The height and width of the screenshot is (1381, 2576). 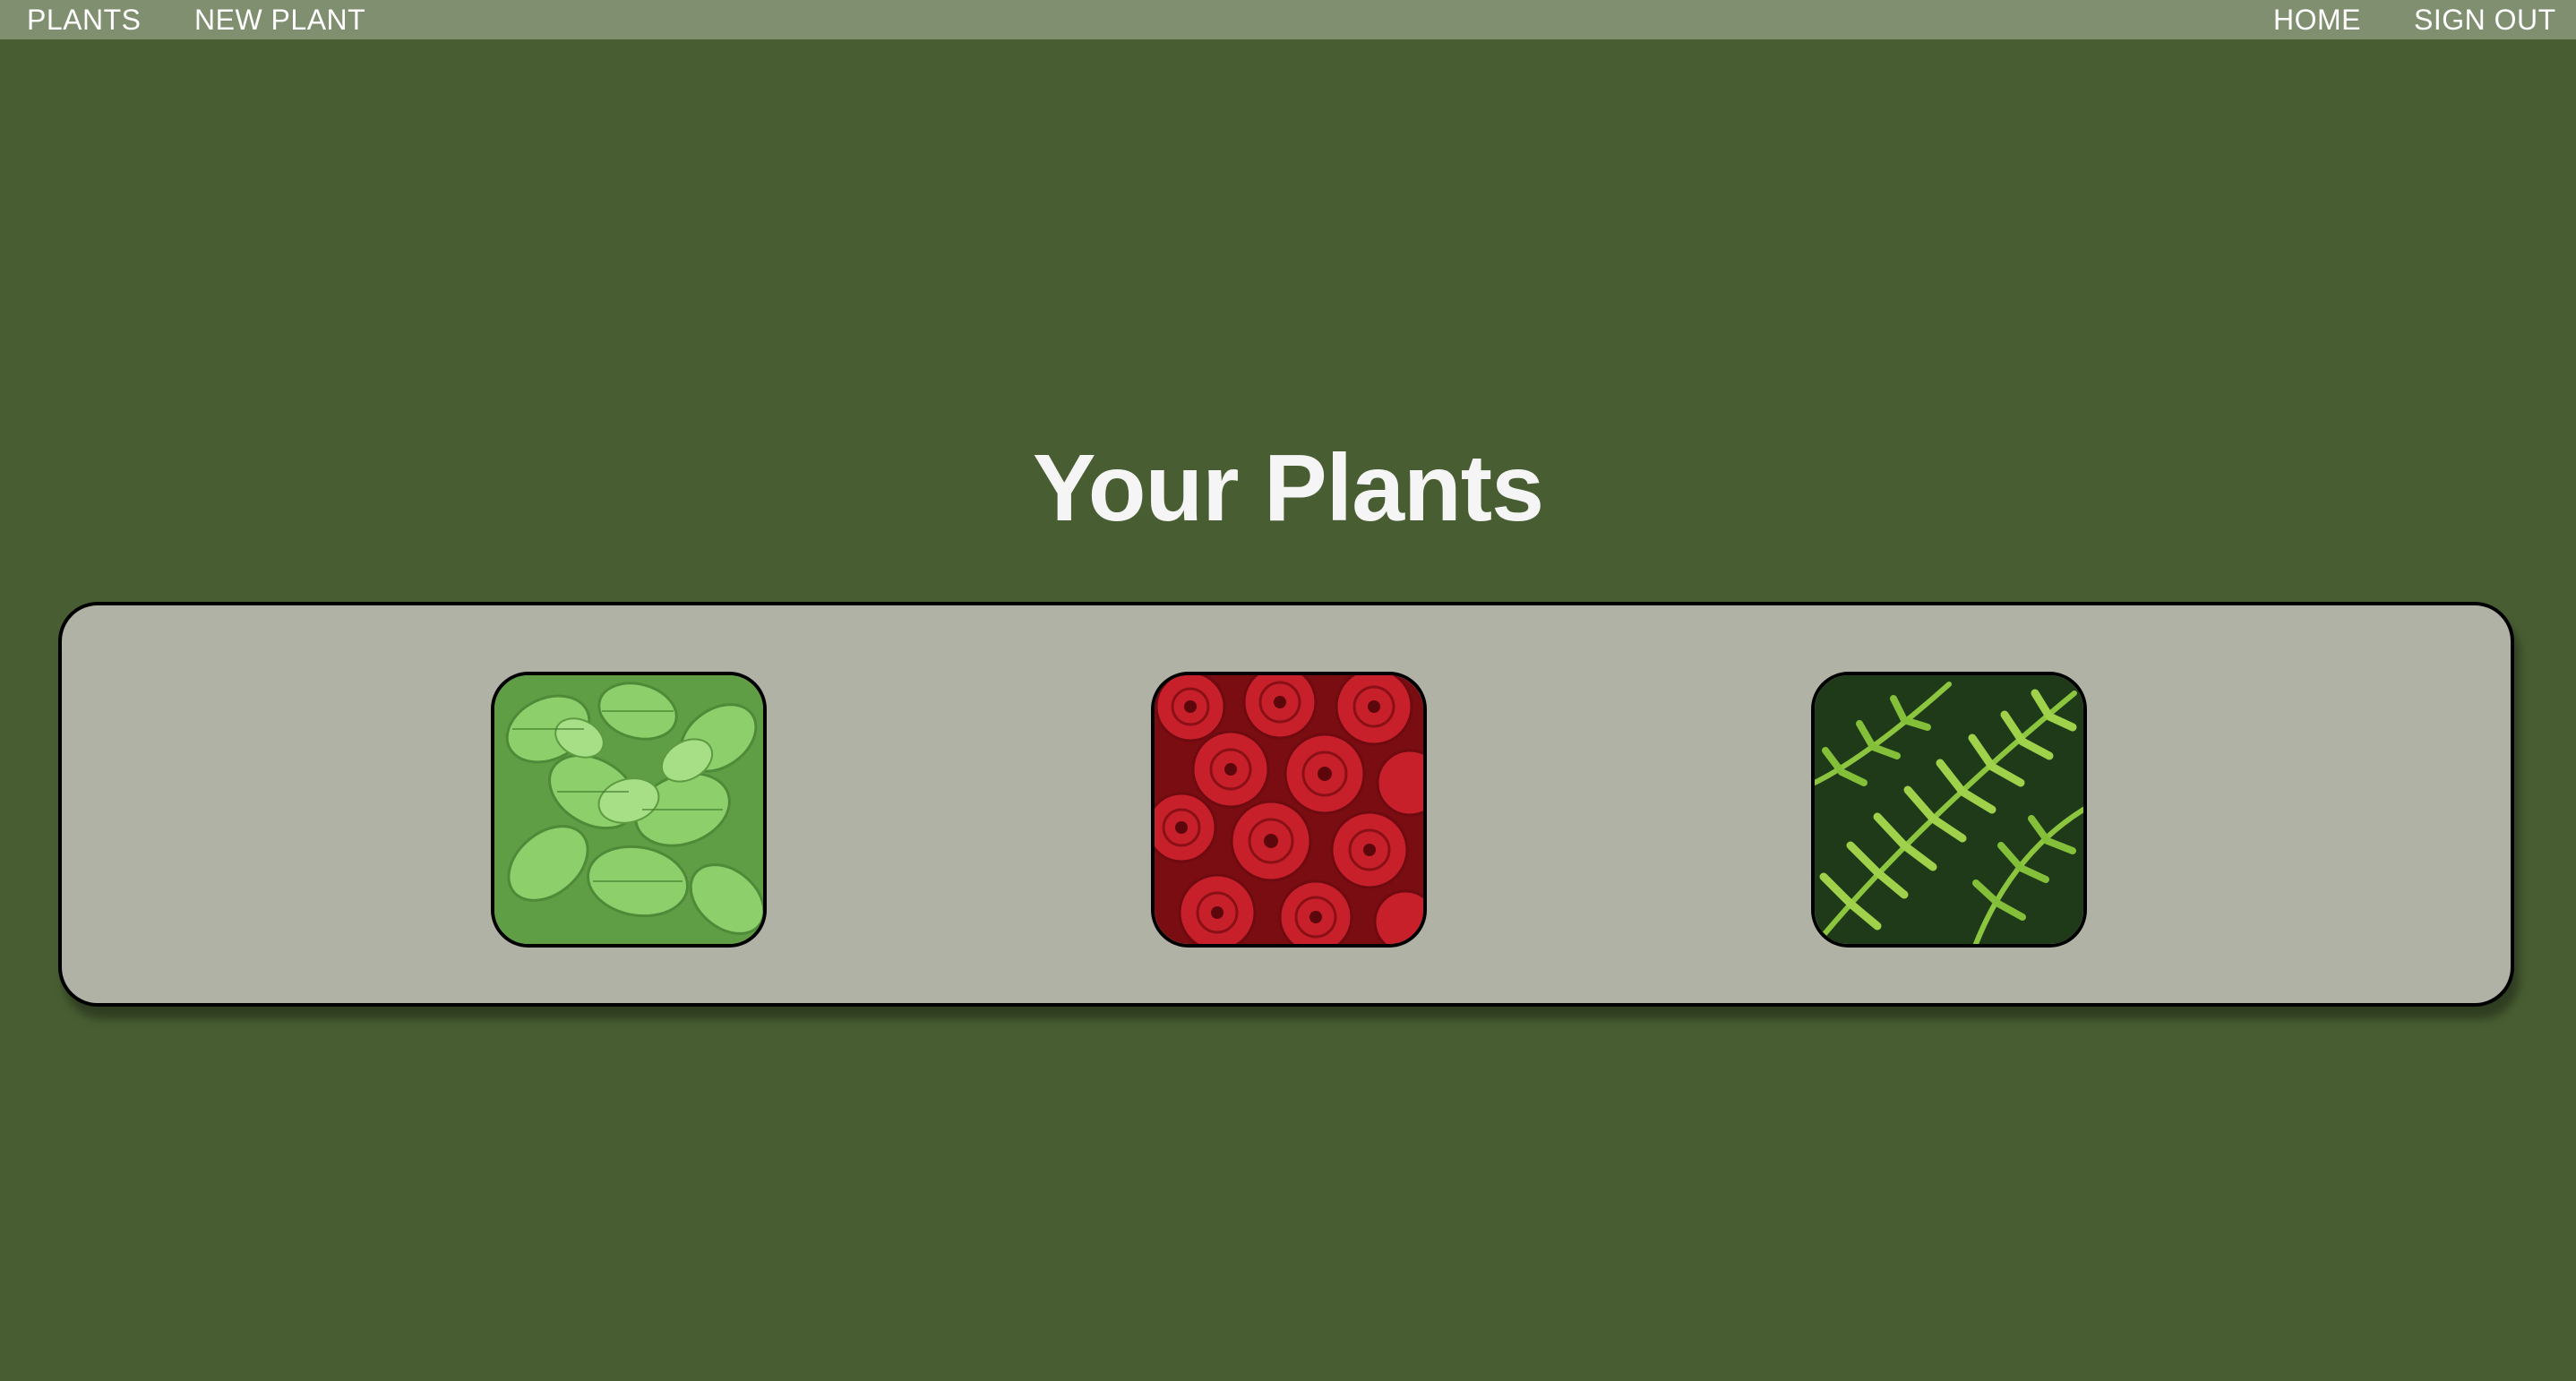 I want to click on red-roses-image, so click(x=1289, y=809).